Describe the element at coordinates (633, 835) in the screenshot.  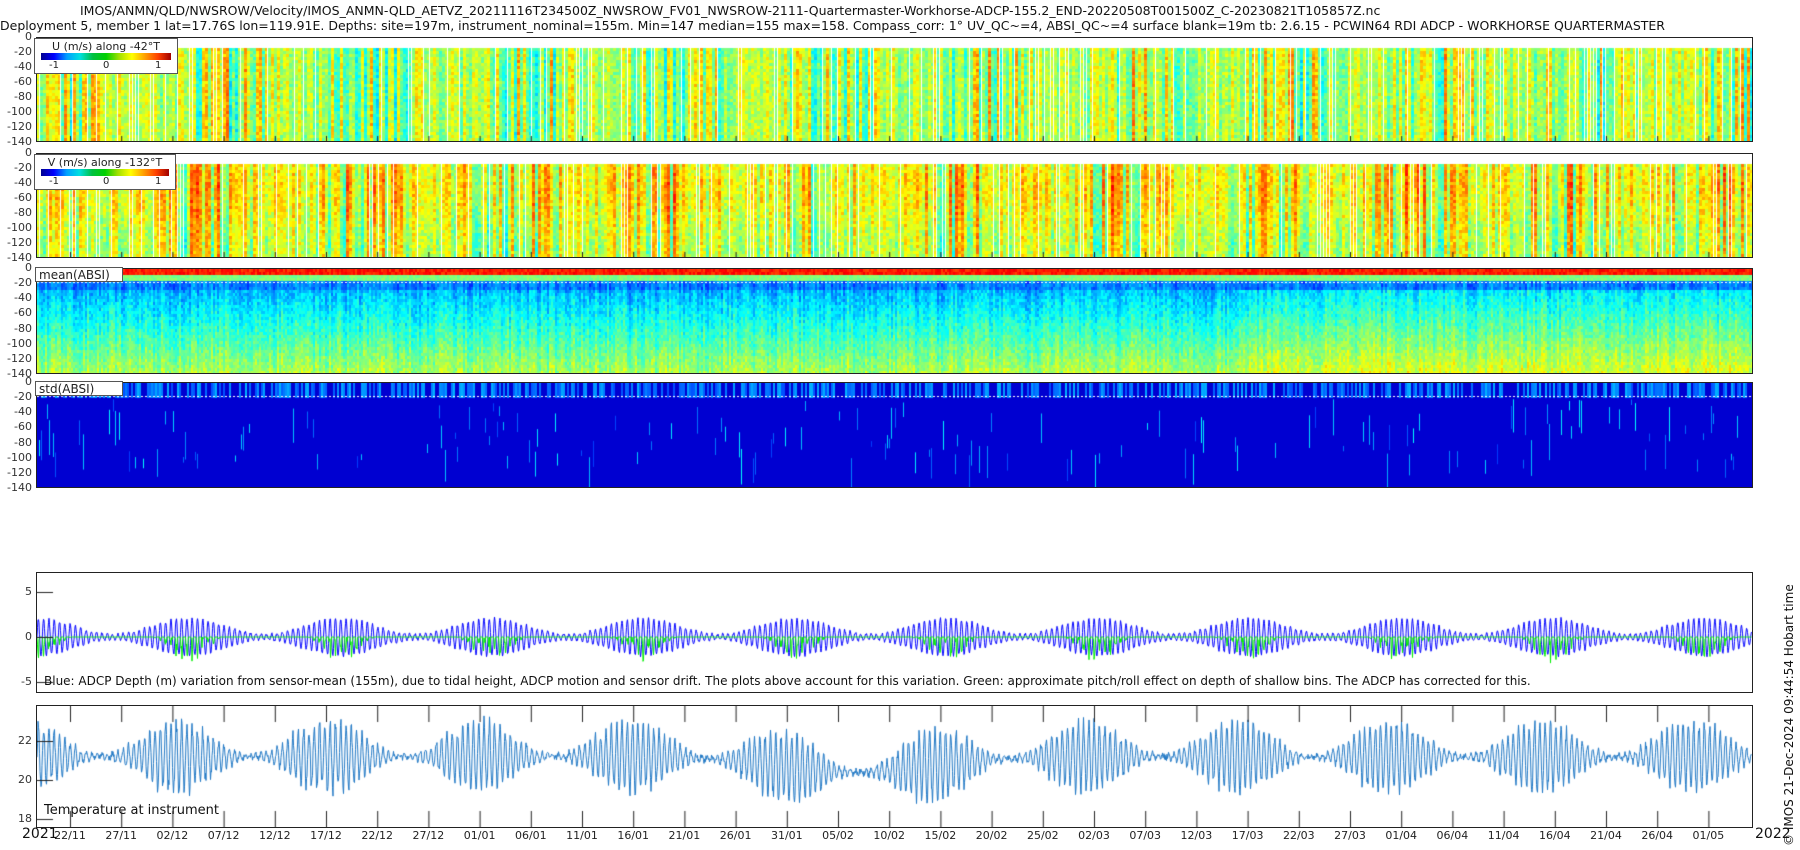
I see `x-tick-label: 16/01` at that location.